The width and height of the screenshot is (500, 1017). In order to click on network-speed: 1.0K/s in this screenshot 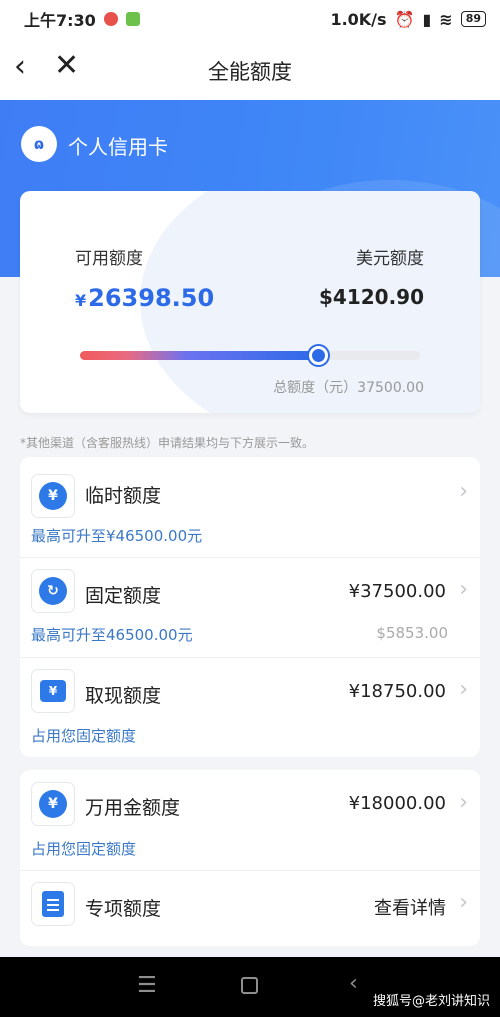, I will do `click(358, 19)`.